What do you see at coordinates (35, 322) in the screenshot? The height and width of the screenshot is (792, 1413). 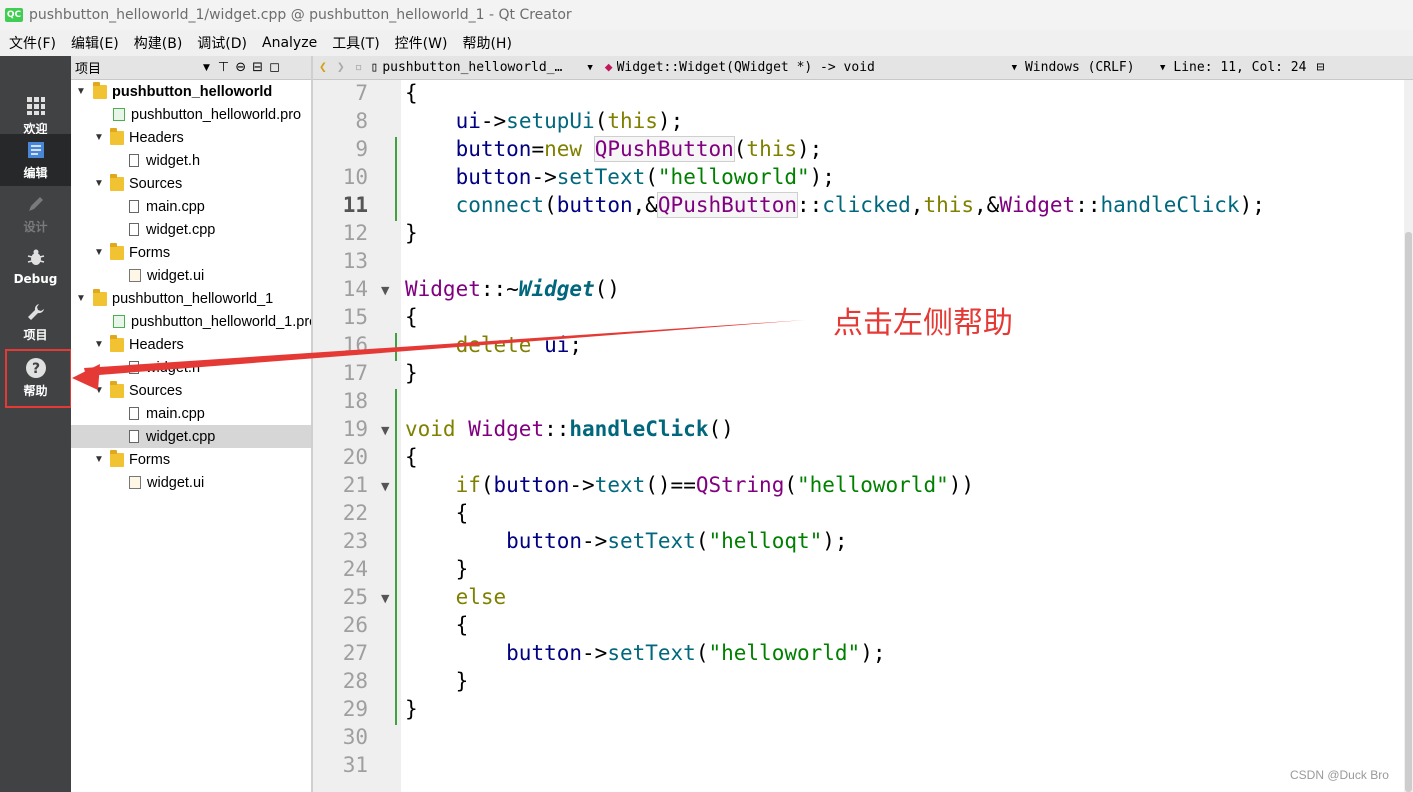 I see `mode-projects-button: 项目` at bounding box center [35, 322].